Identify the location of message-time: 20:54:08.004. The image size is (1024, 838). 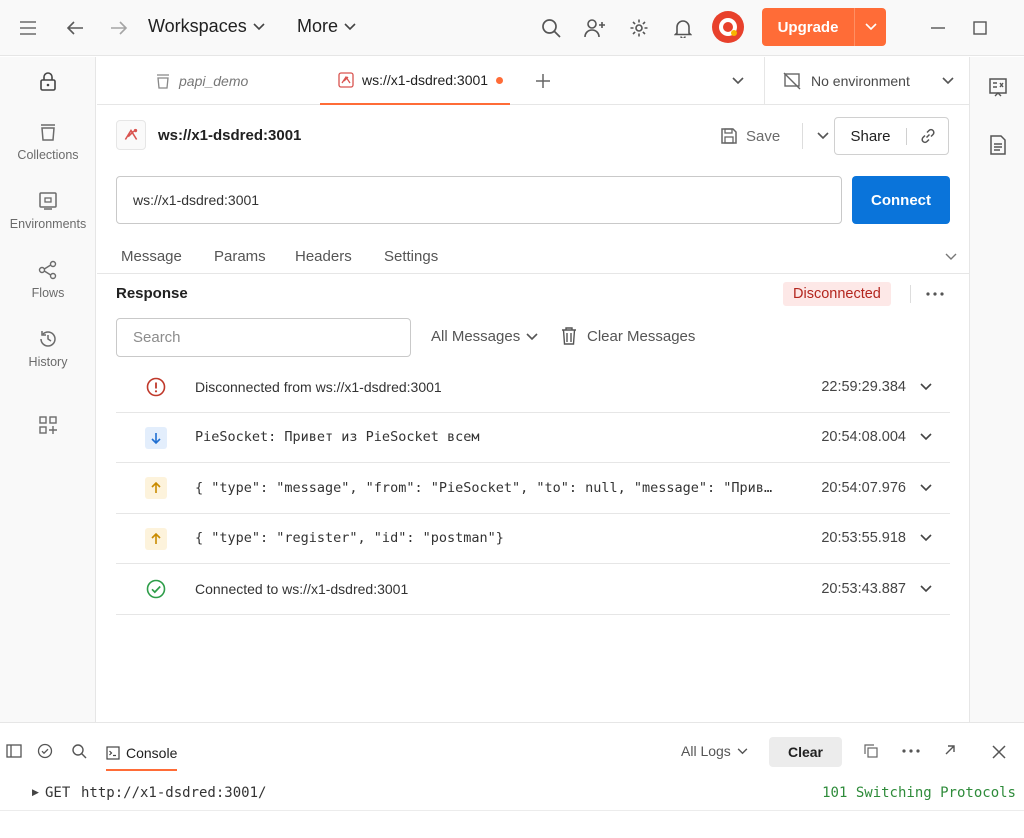
(863, 437).